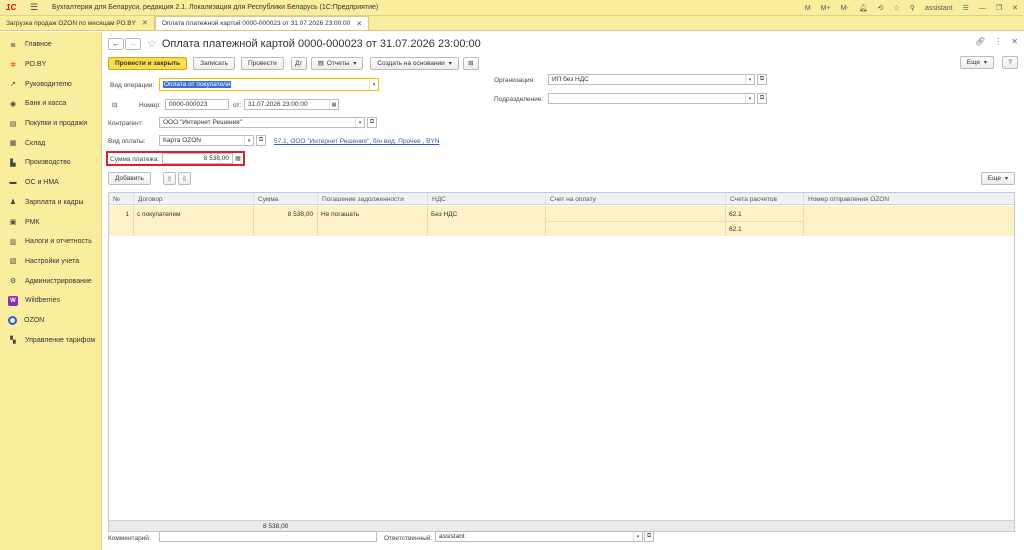 The width and height of the screenshot is (1024, 550). I want to click on favorite-star-icon: ☆, so click(152, 43).